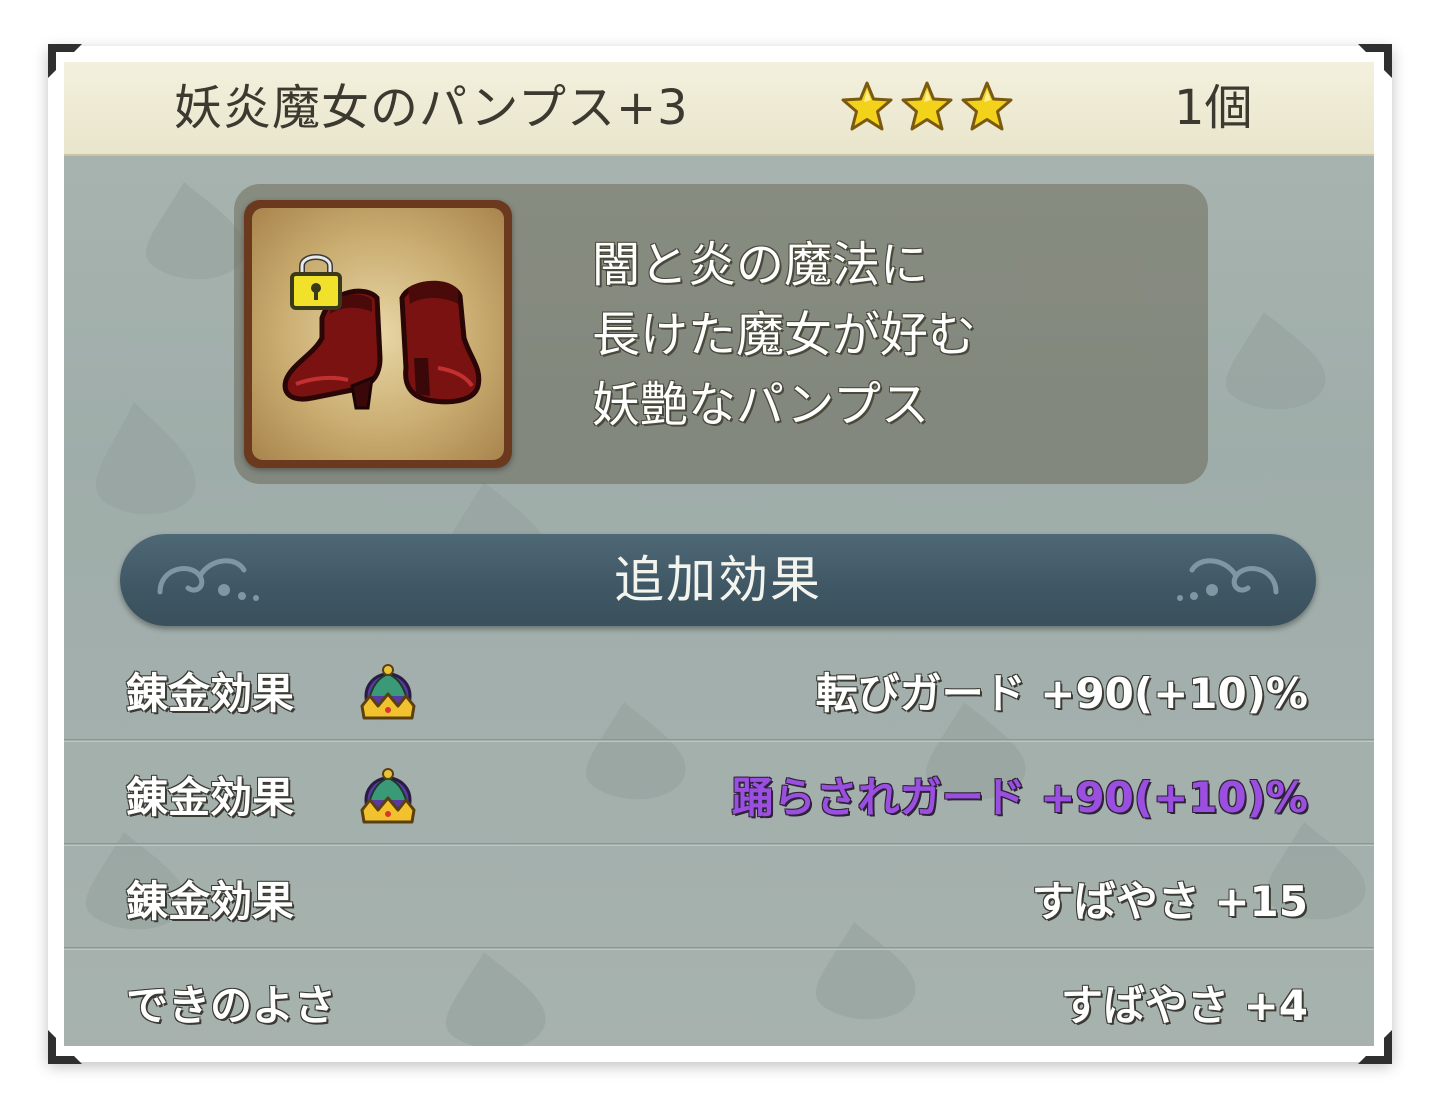 The image size is (1448, 1110). I want to click on effect-row: 錬金効果 すばやさ +15, so click(719, 902).